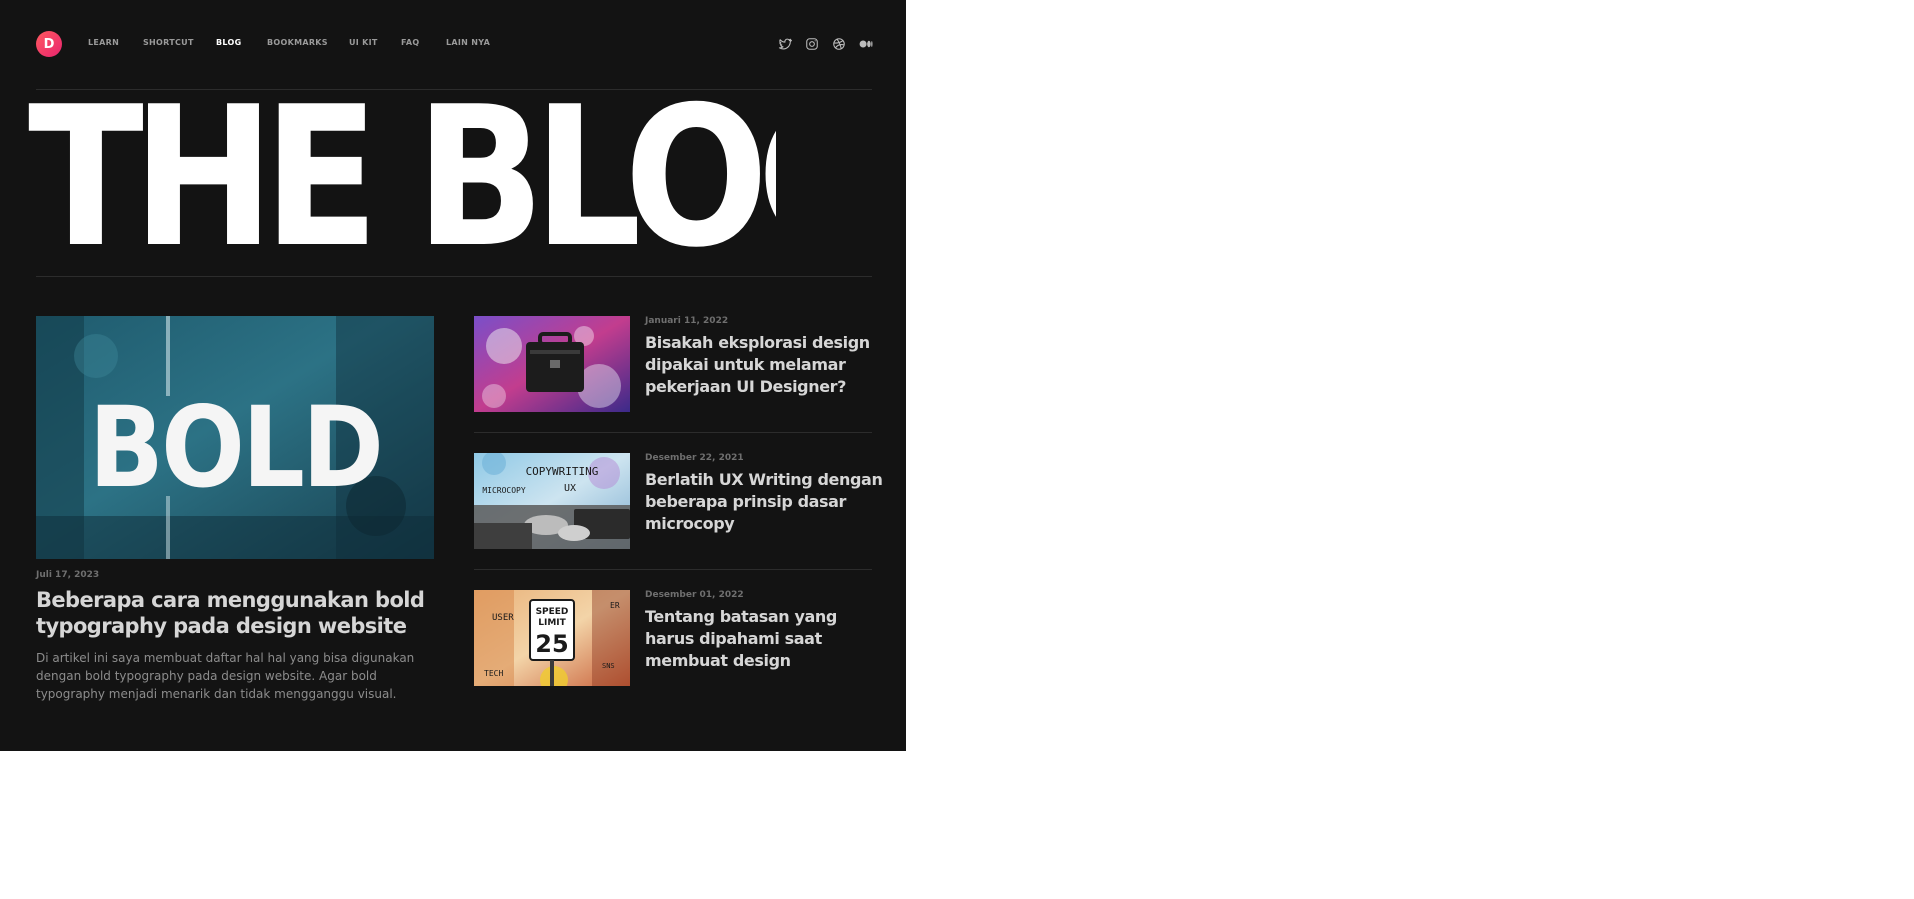  I want to click on thumbnail-text-copywriting: COPYWRITING, so click(562, 471).